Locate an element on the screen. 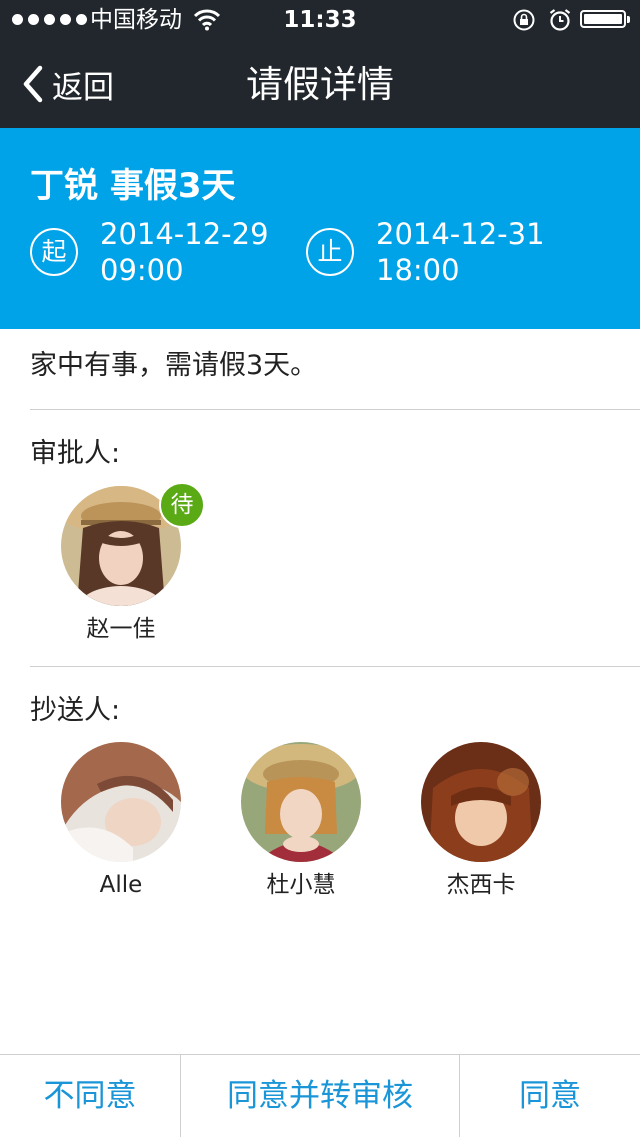  leave-title: 丁锐 事假3天 is located at coordinates (133, 186).